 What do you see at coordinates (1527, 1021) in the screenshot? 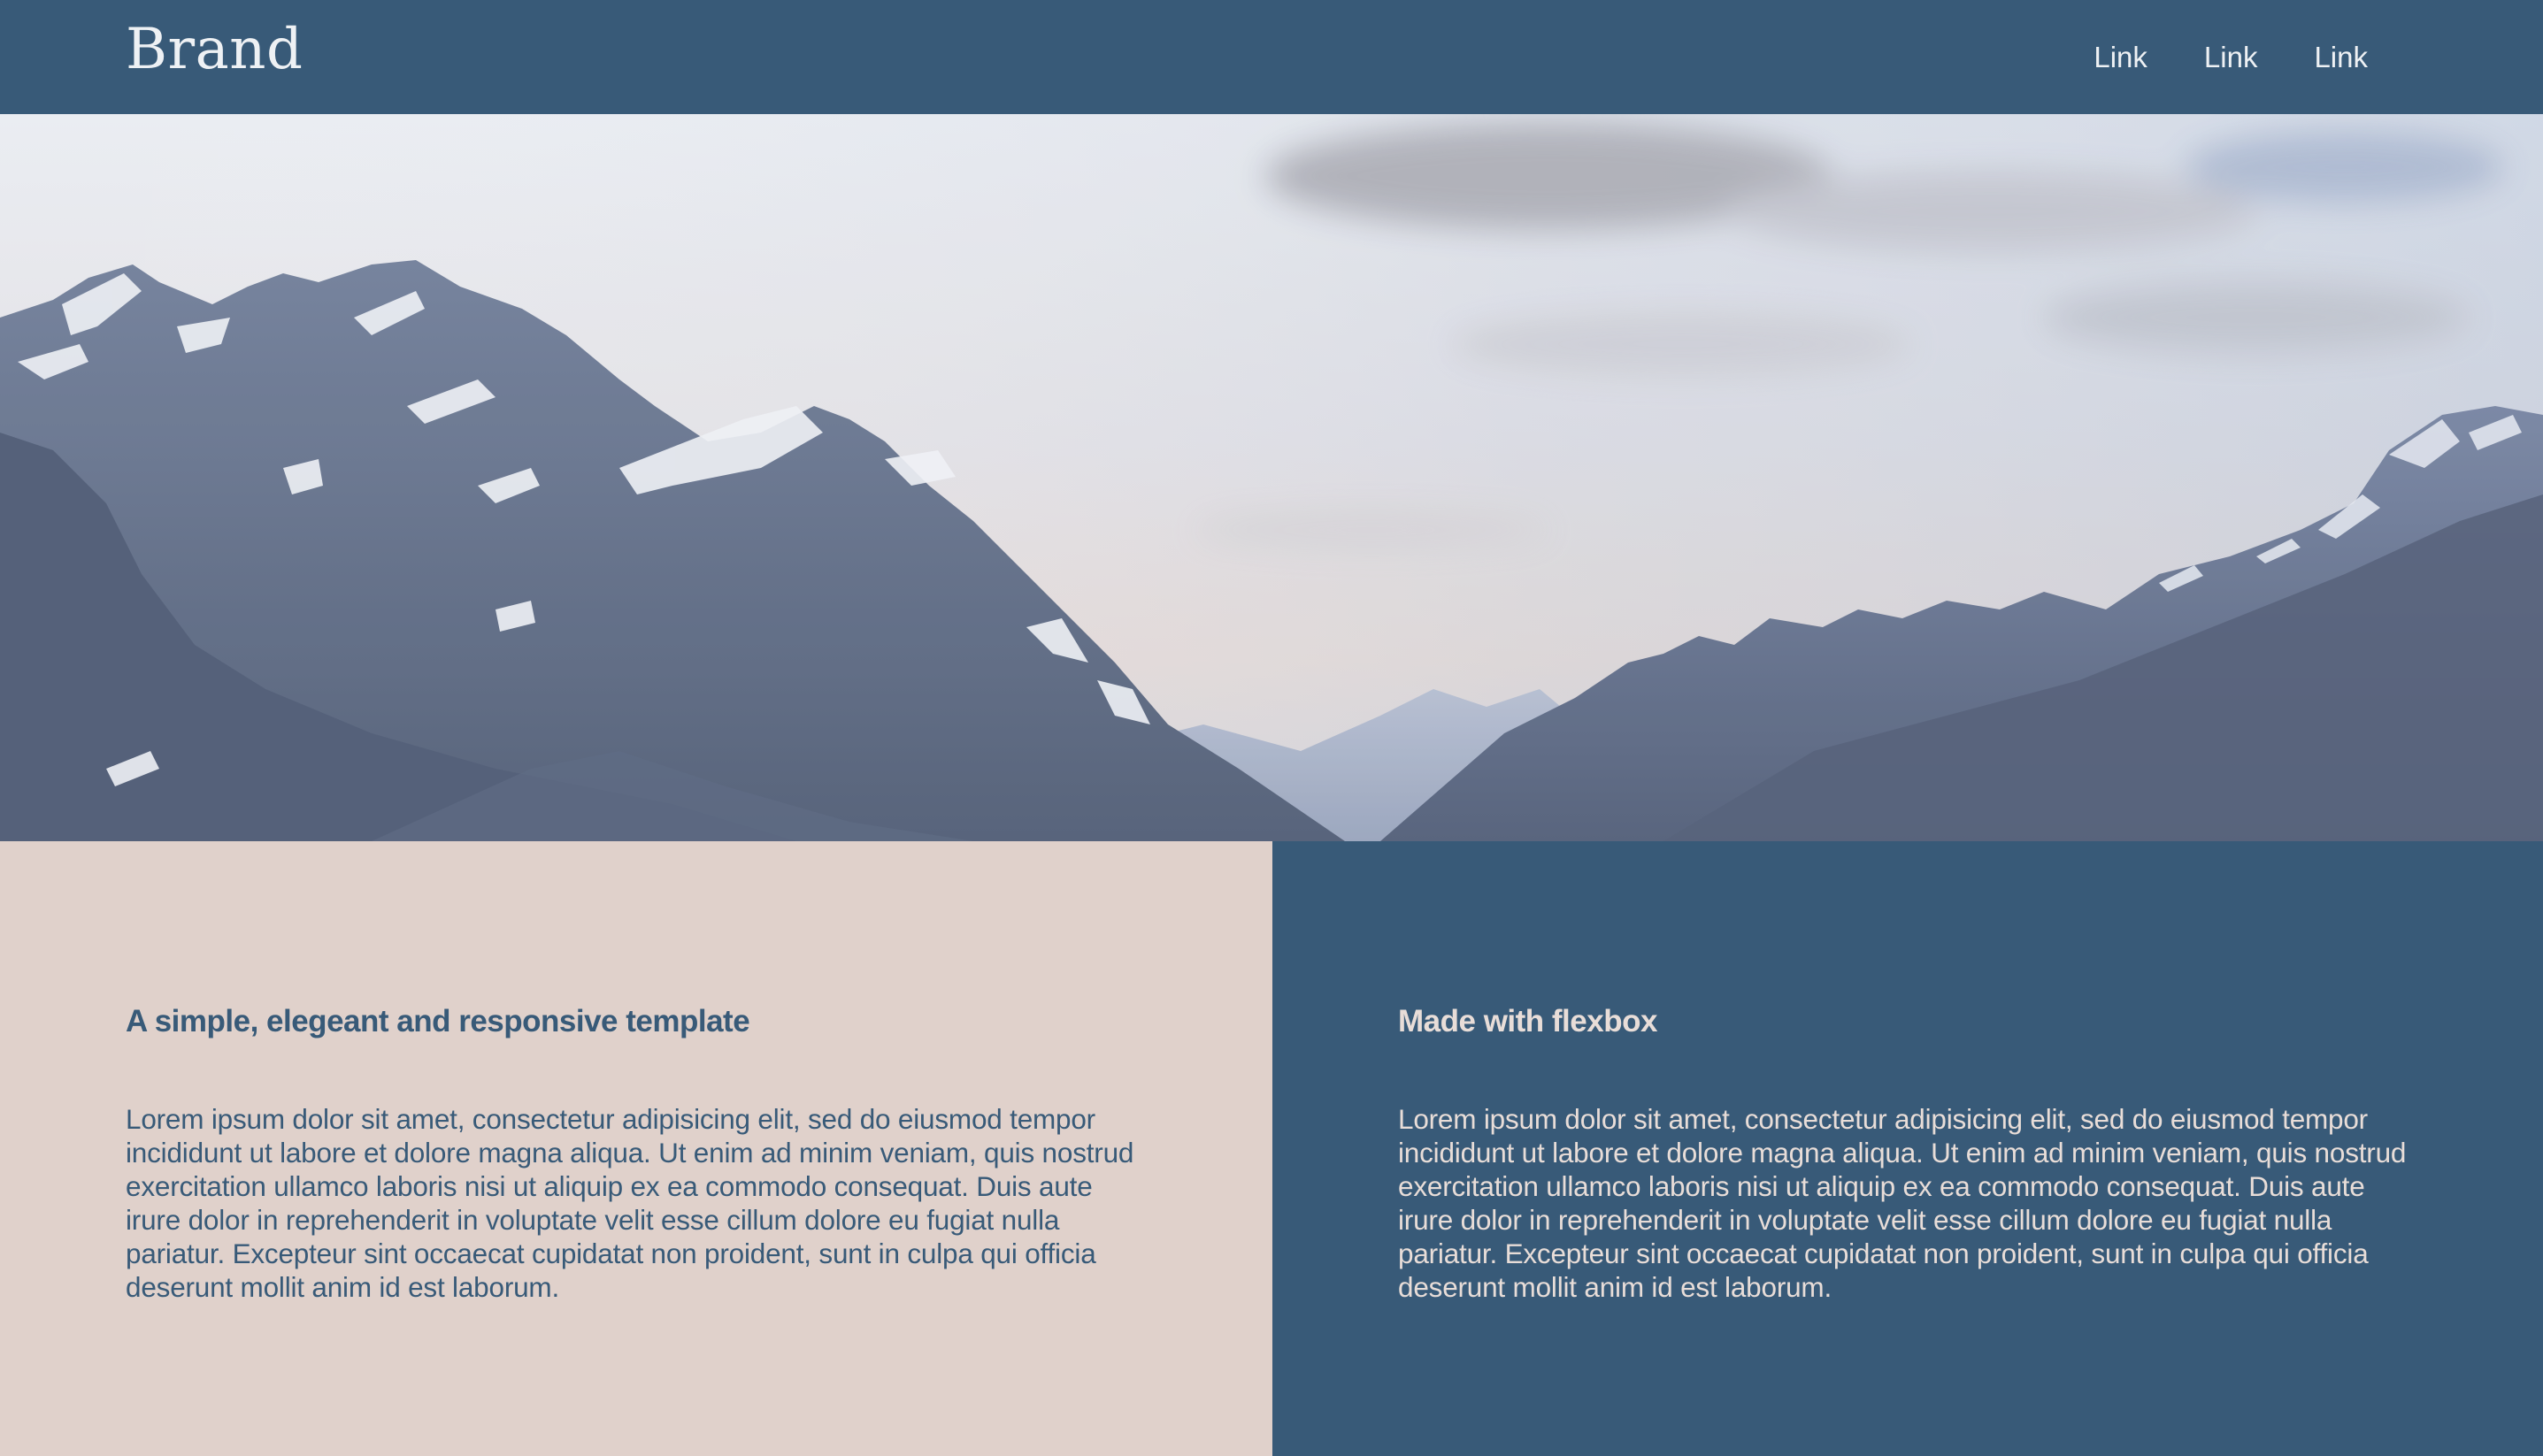
I see `section-heading: Made with flexbox` at bounding box center [1527, 1021].